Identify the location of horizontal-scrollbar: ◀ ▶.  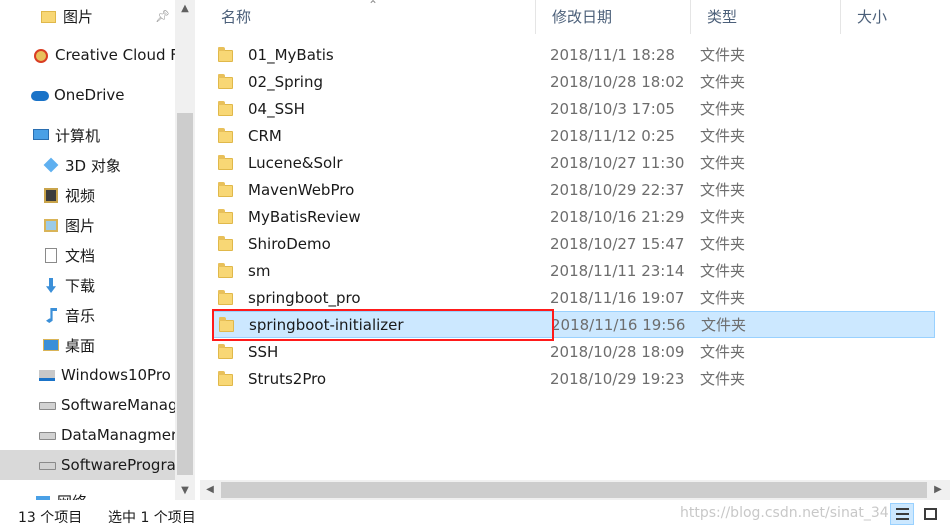
(575, 490).